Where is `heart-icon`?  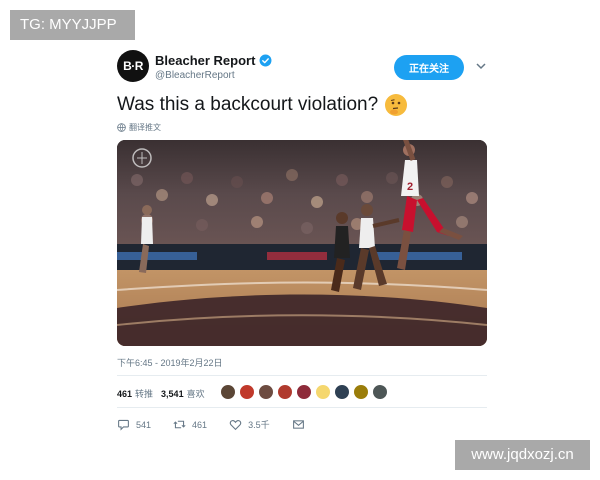
heart-icon is located at coordinates (235, 425).